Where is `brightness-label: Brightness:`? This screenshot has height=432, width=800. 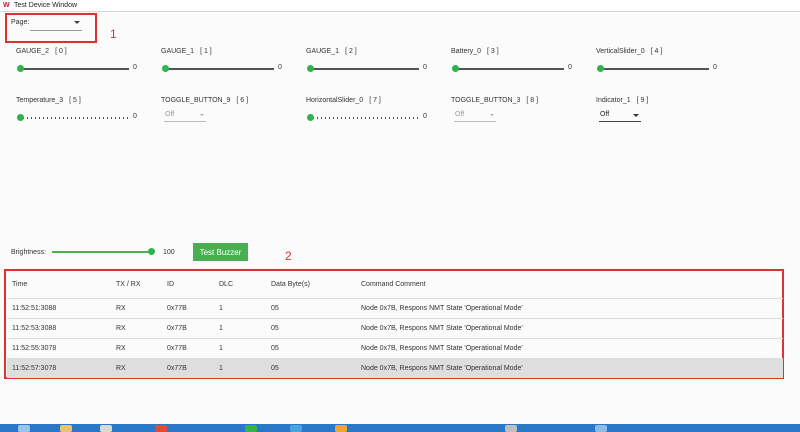
brightness-label: Brightness: is located at coordinates (29, 252).